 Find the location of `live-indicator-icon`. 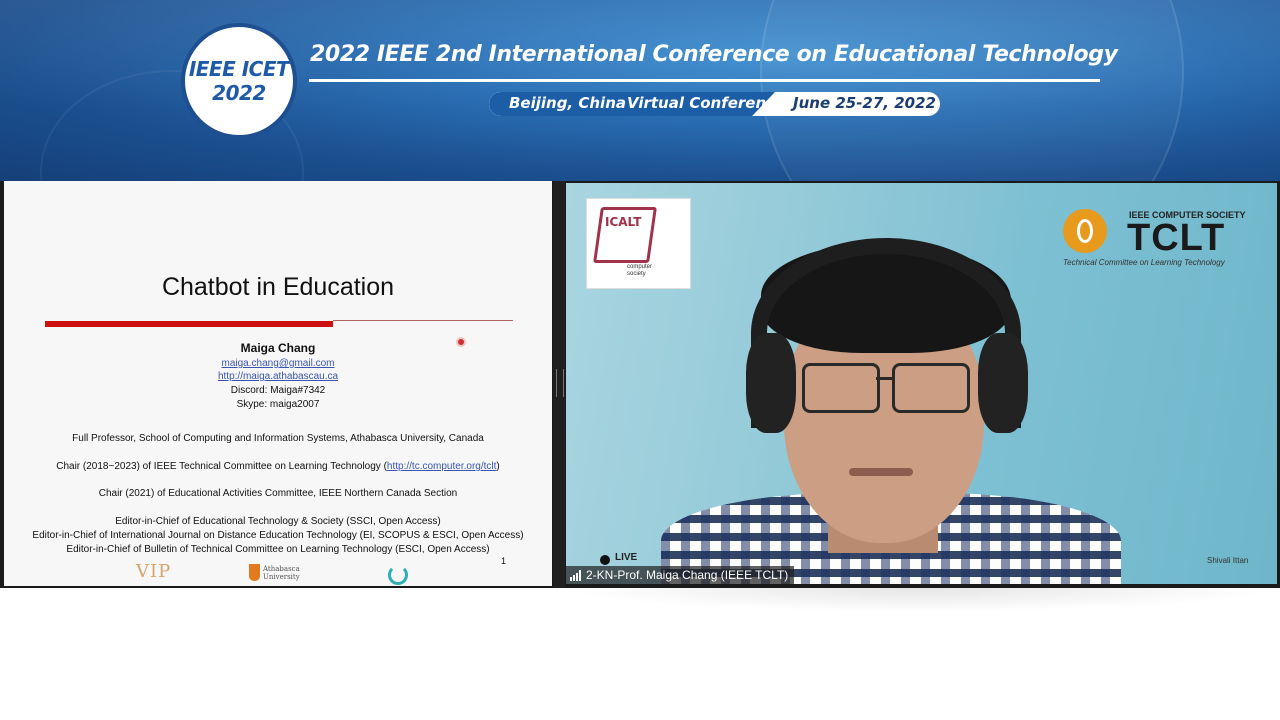

live-indicator-icon is located at coordinates (605, 560).